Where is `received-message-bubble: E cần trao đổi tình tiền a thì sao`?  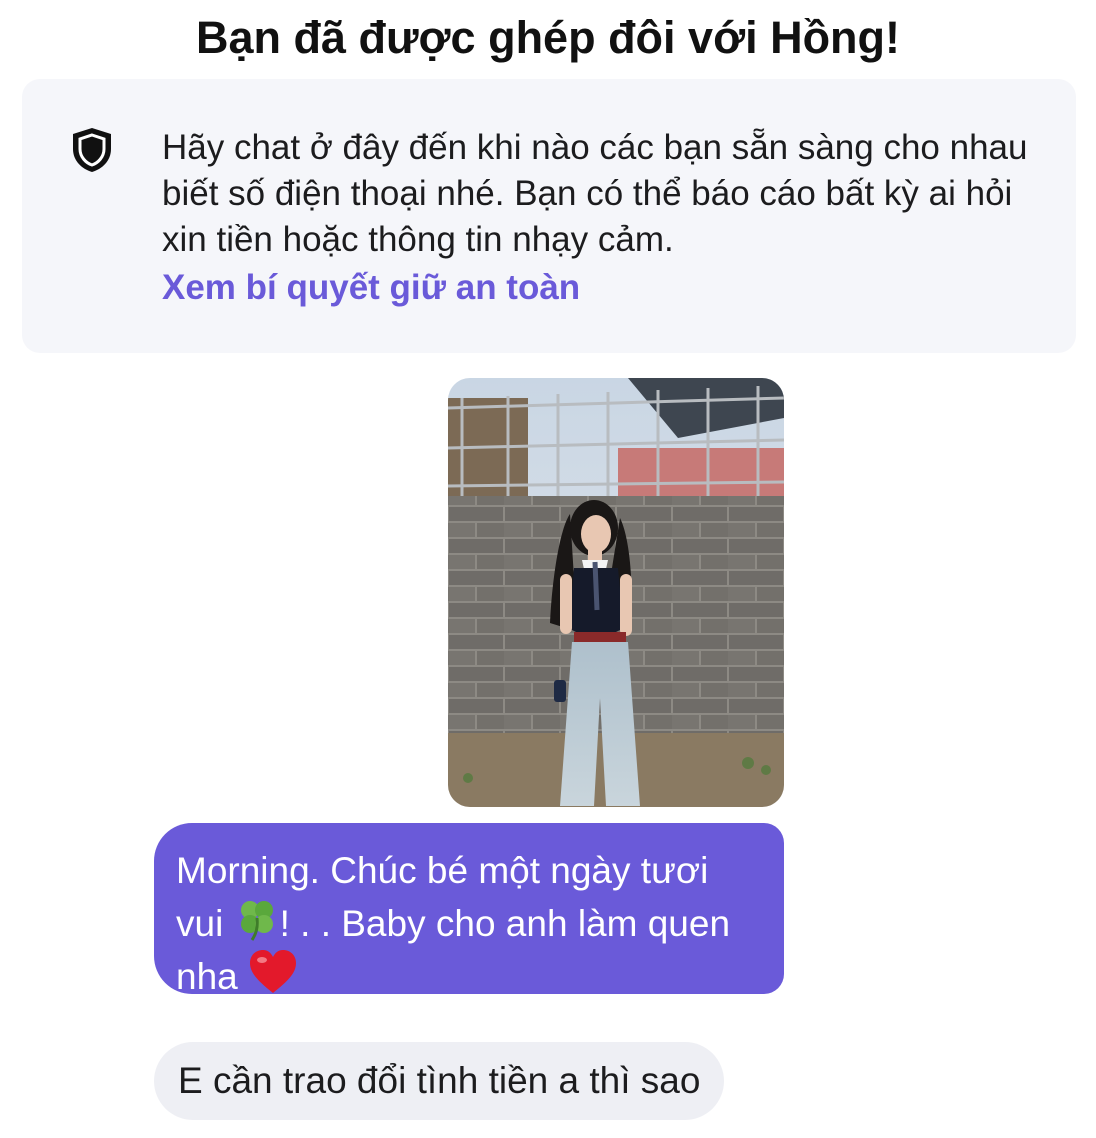
received-message-bubble: E cần trao đổi tình tiền a thì sao is located at coordinates (439, 1081).